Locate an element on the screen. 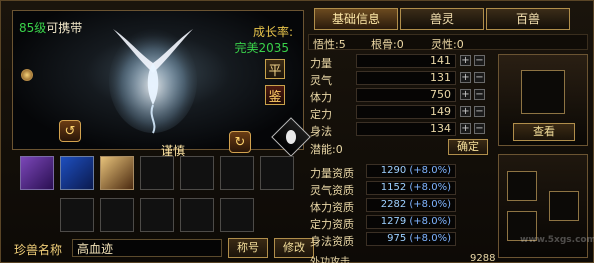  pet-name-row: 珍兽名称 高血迹 称号 修改 is located at coordinates (164, 248).